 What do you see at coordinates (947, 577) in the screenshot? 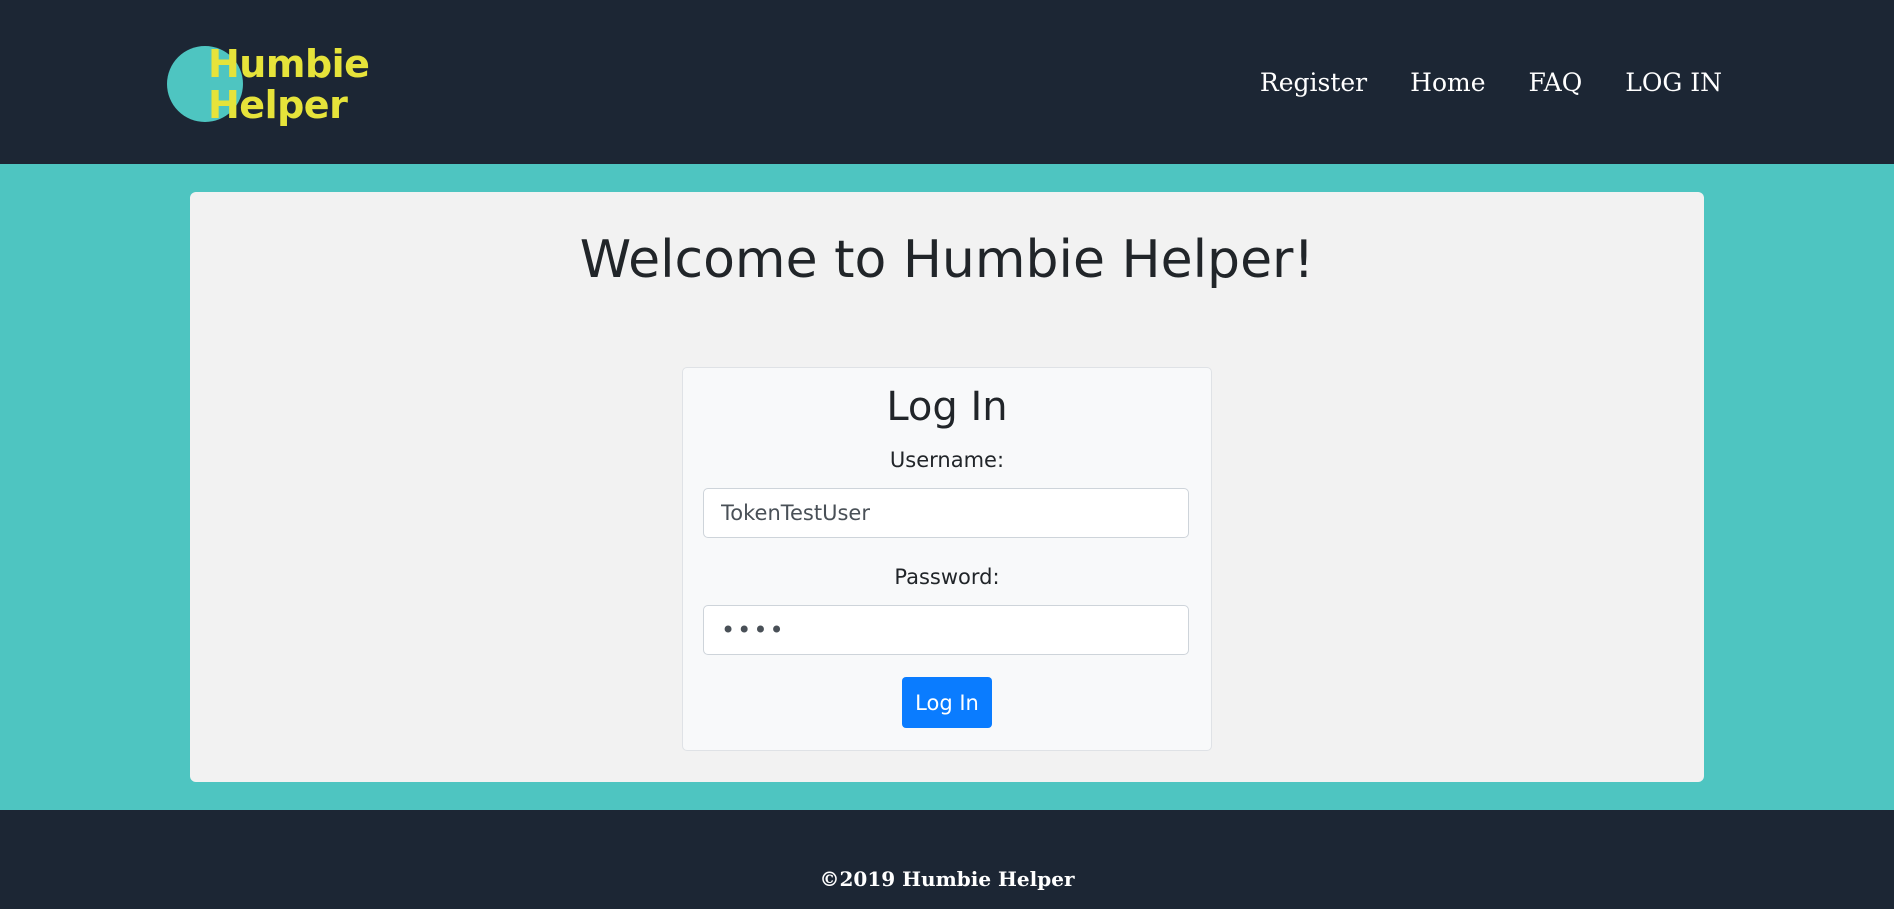
I see `password-label: Password:` at bounding box center [947, 577].